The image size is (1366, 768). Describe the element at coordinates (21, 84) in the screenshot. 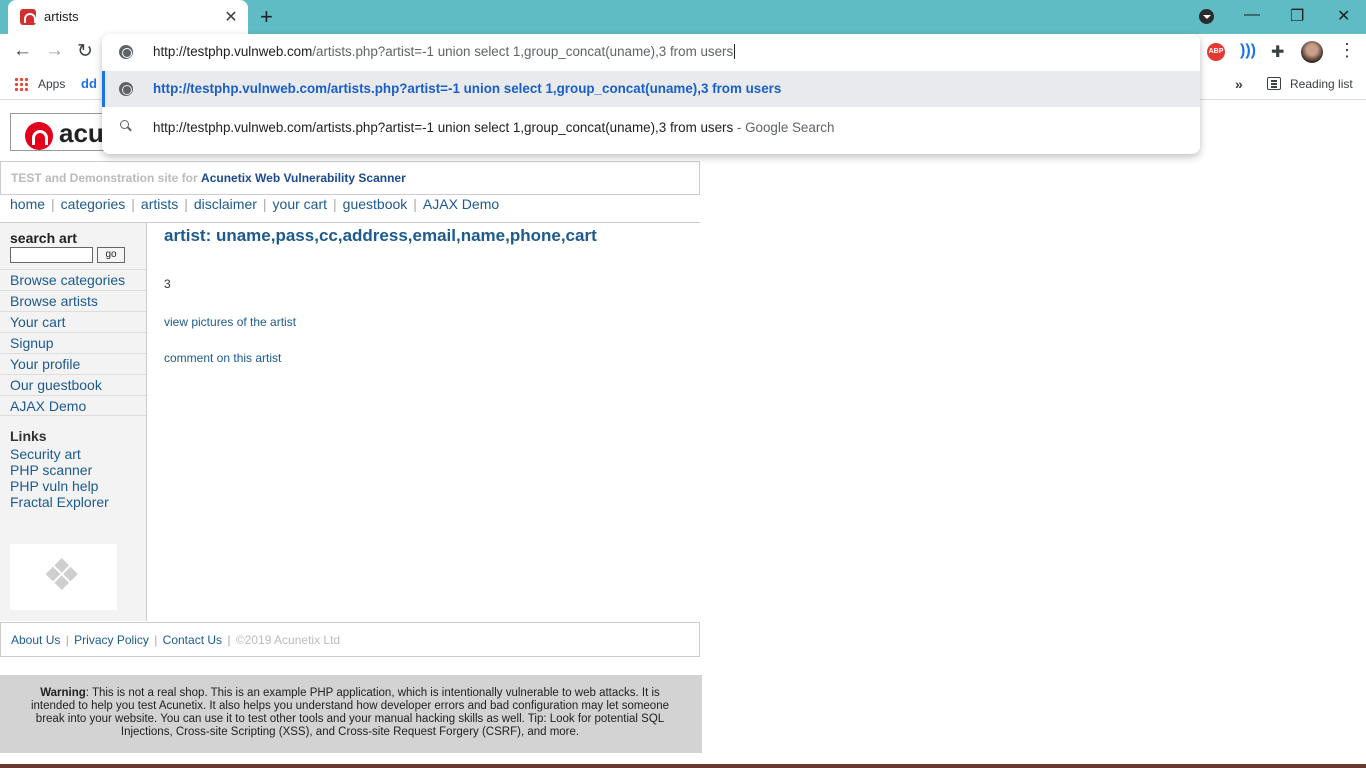

I see `apps-grid-icon` at that location.